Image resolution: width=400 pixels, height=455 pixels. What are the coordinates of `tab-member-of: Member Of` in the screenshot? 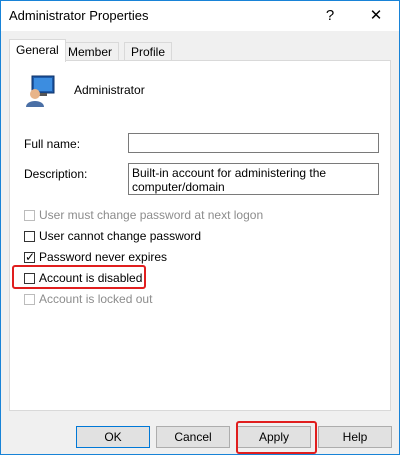 It's located at (90, 59).